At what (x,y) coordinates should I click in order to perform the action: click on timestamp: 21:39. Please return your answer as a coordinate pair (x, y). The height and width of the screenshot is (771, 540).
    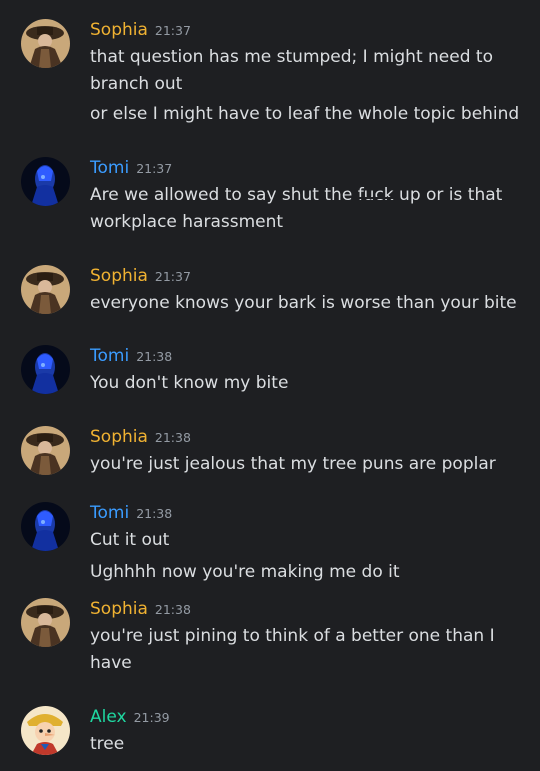
    Looking at the image, I should click on (151, 717).